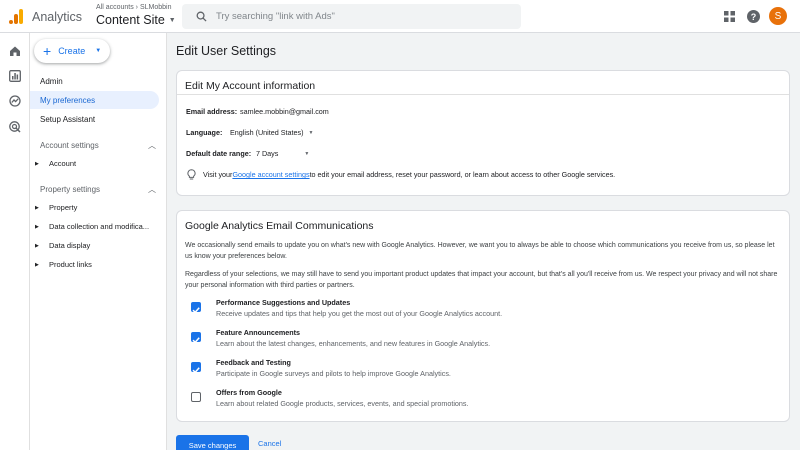  Describe the element at coordinates (356, 16) in the screenshot. I see `search-input` at that location.